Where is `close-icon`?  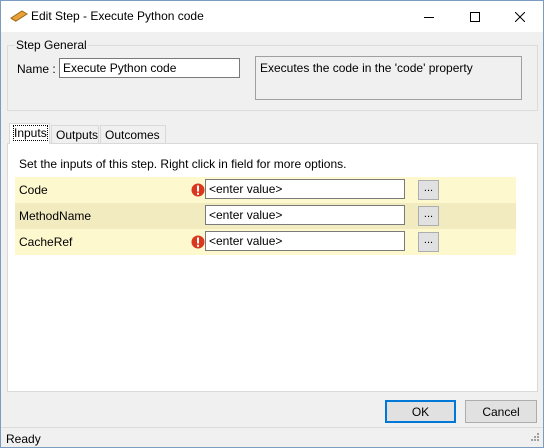
close-icon is located at coordinates (520, 16).